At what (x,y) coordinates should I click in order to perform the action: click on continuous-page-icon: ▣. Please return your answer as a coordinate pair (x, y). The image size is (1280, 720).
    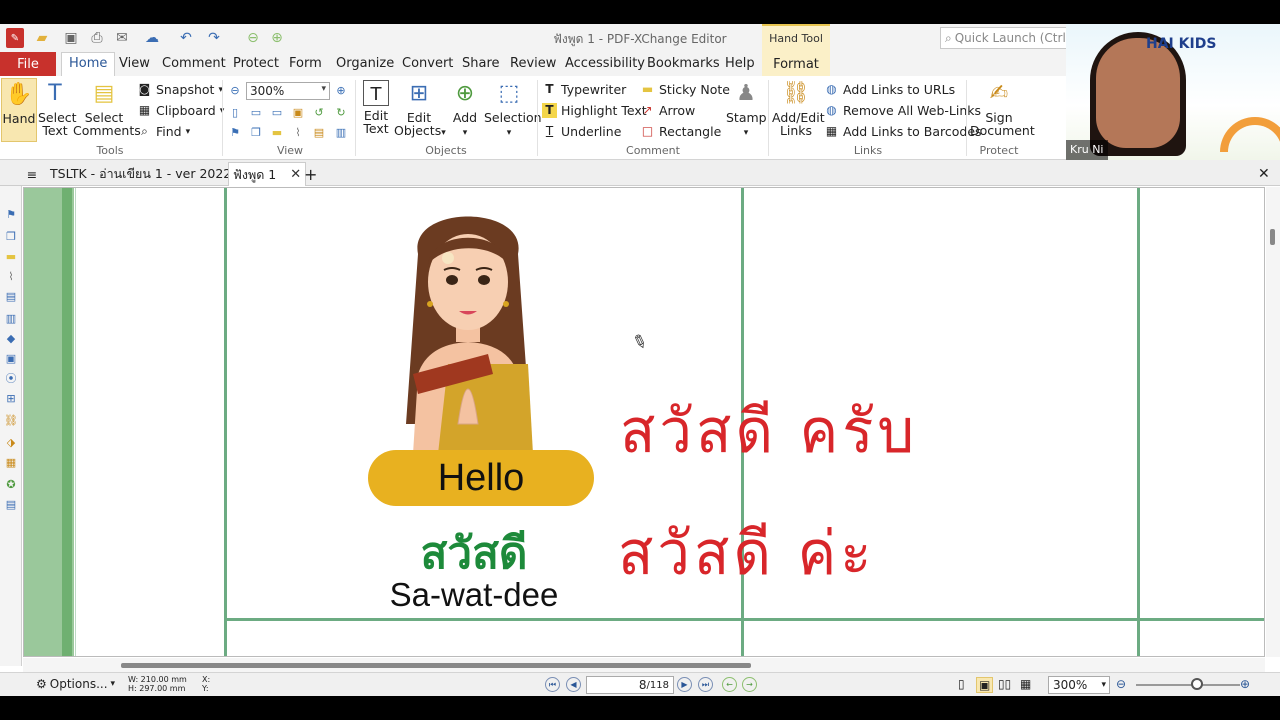
    Looking at the image, I should click on (985, 685).